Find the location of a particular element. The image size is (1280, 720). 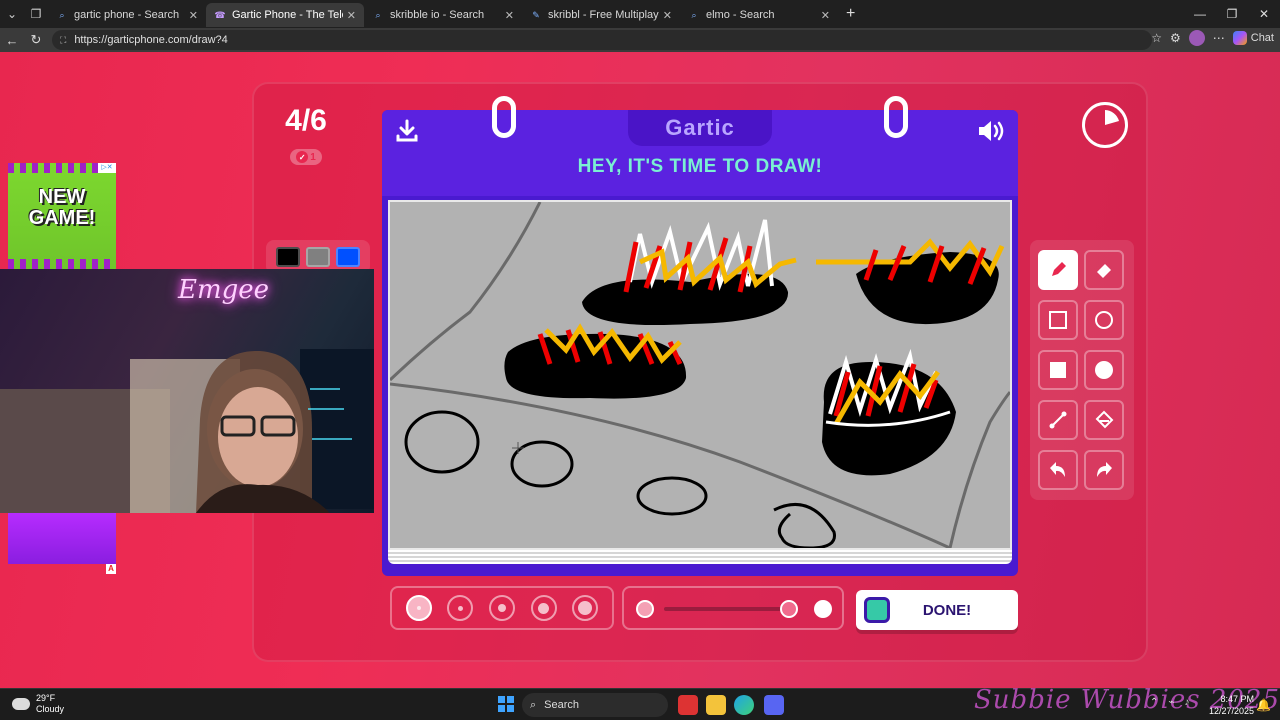

rectangle-outline-icon is located at coordinates (1058, 320).